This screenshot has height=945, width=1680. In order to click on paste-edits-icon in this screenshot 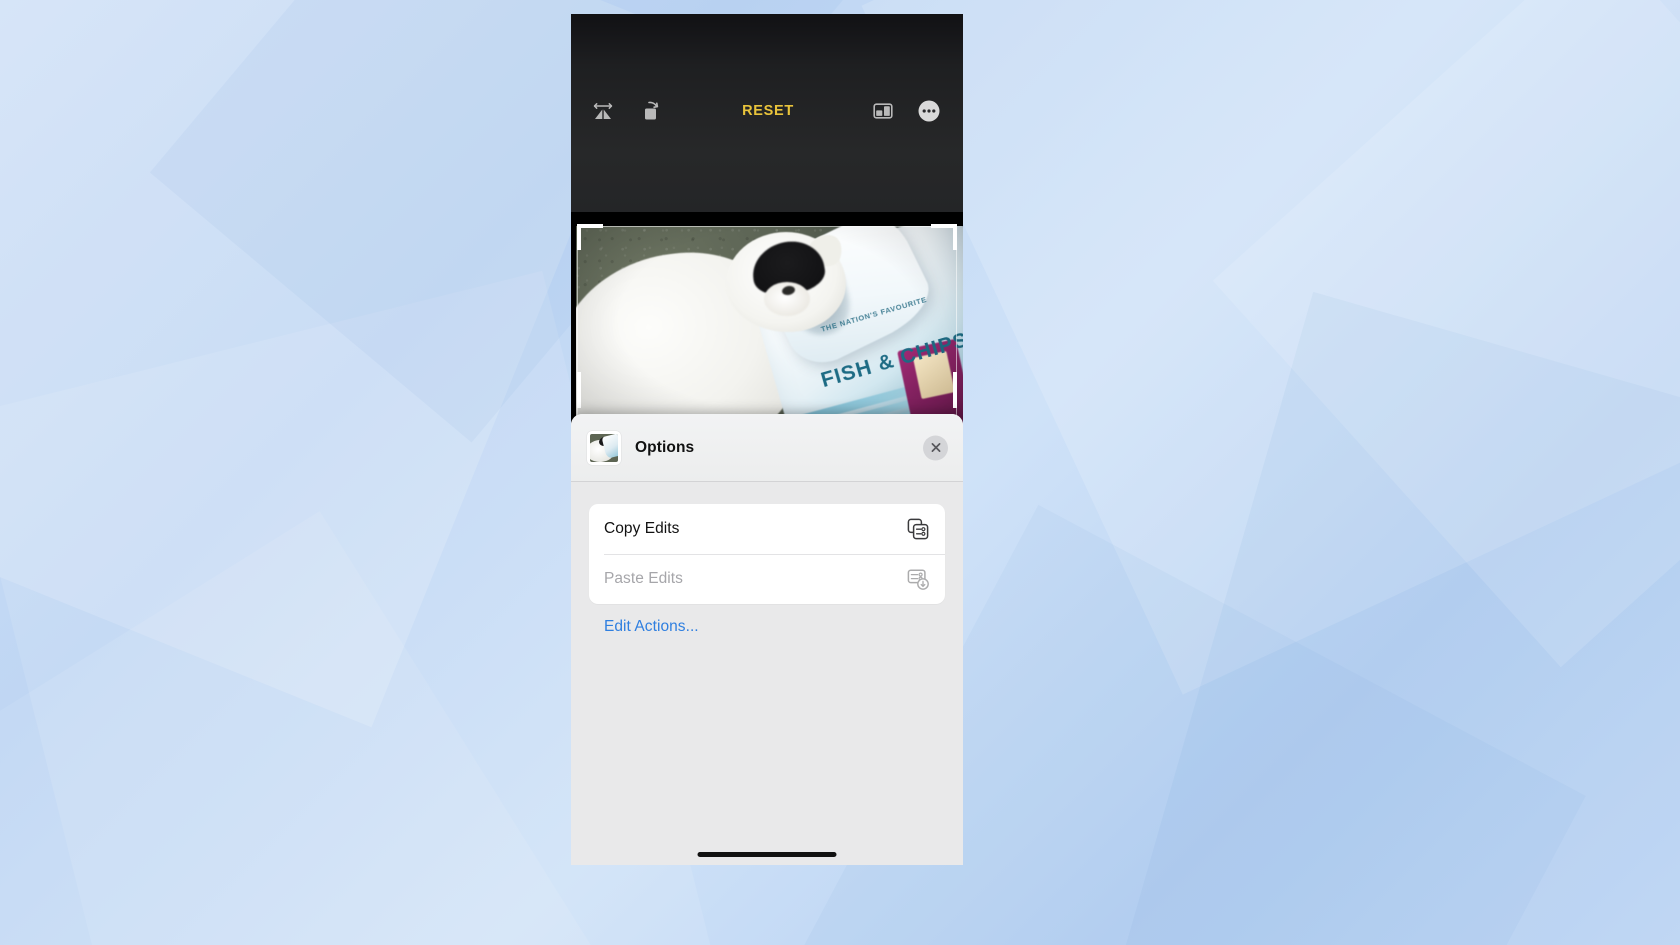, I will do `click(918, 579)`.